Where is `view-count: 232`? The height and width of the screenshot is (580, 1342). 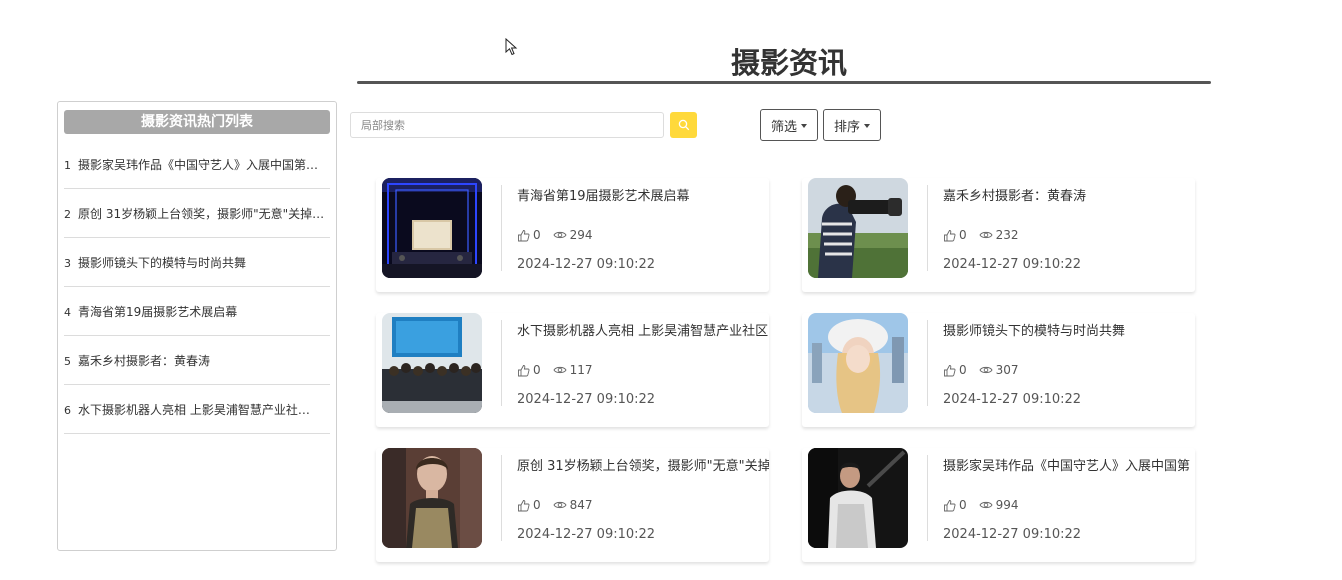
view-count: 232 is located at coordinates (1007, 235).